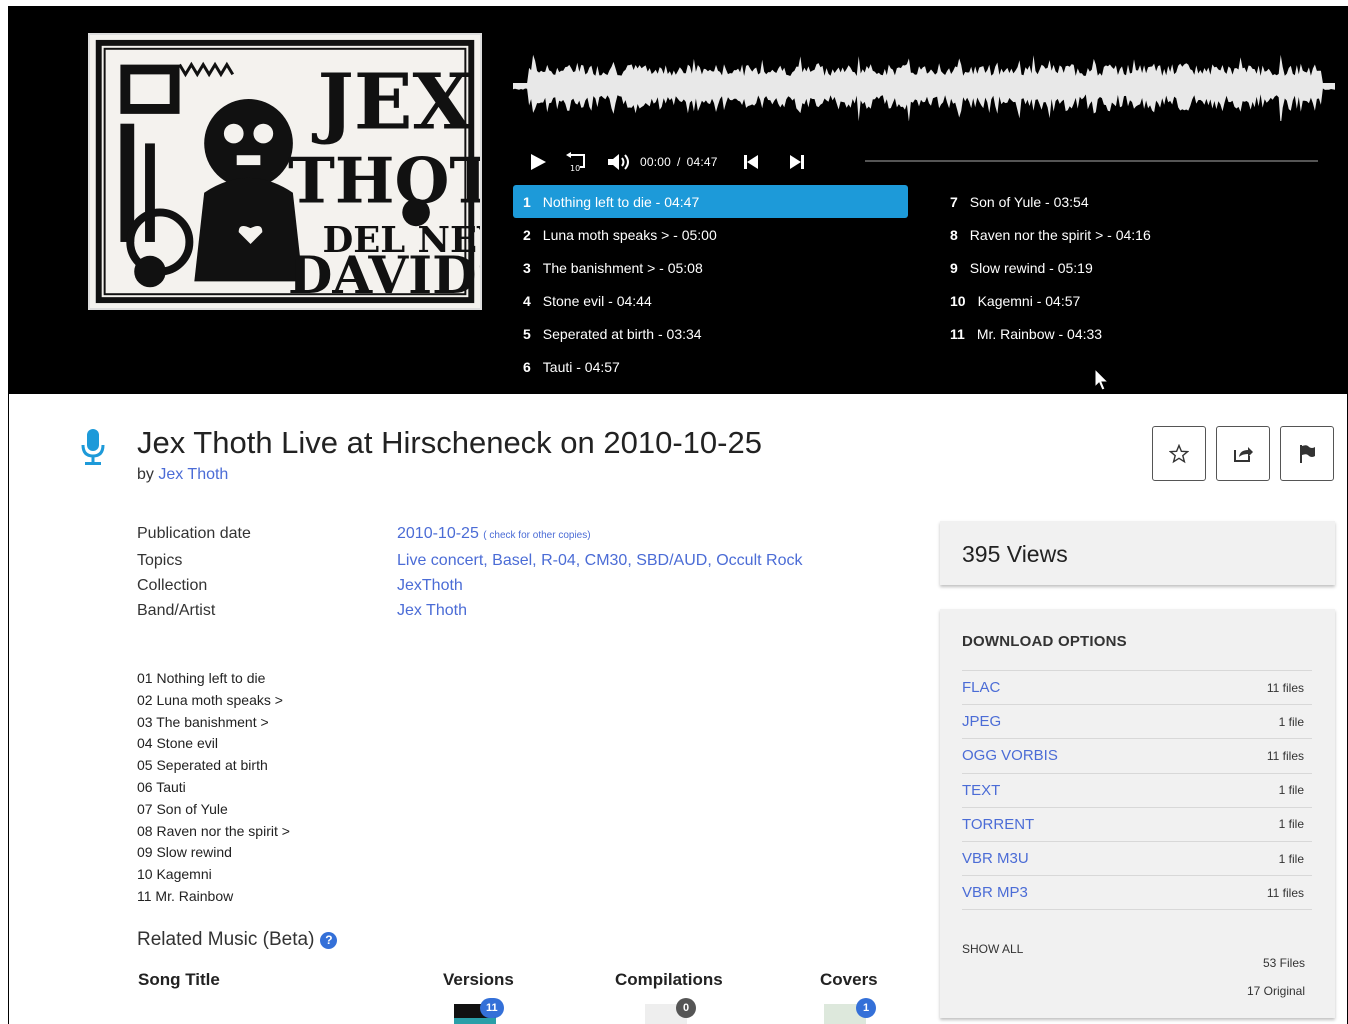  I want to click on track-label: Seperated at birth - 03:34, so click(622, 333).